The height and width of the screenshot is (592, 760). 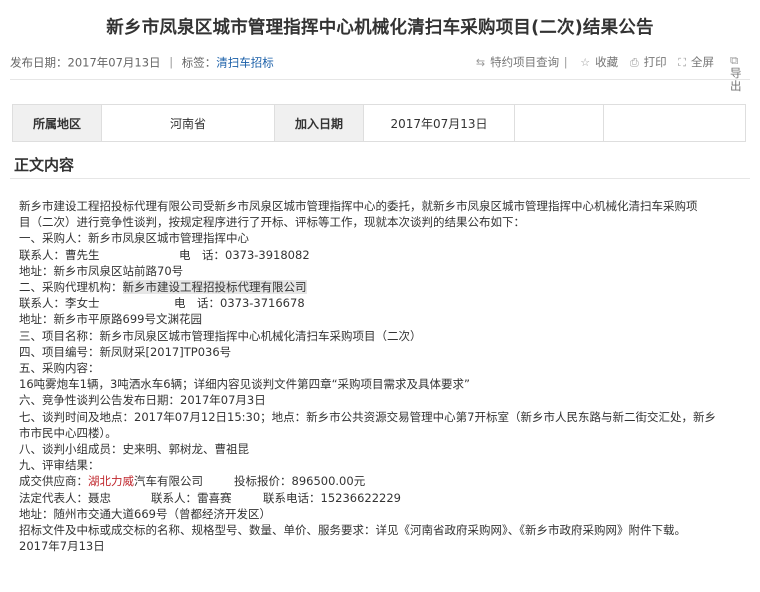 I want to click on date-label: 加入日期, so click(x=319, y=123).